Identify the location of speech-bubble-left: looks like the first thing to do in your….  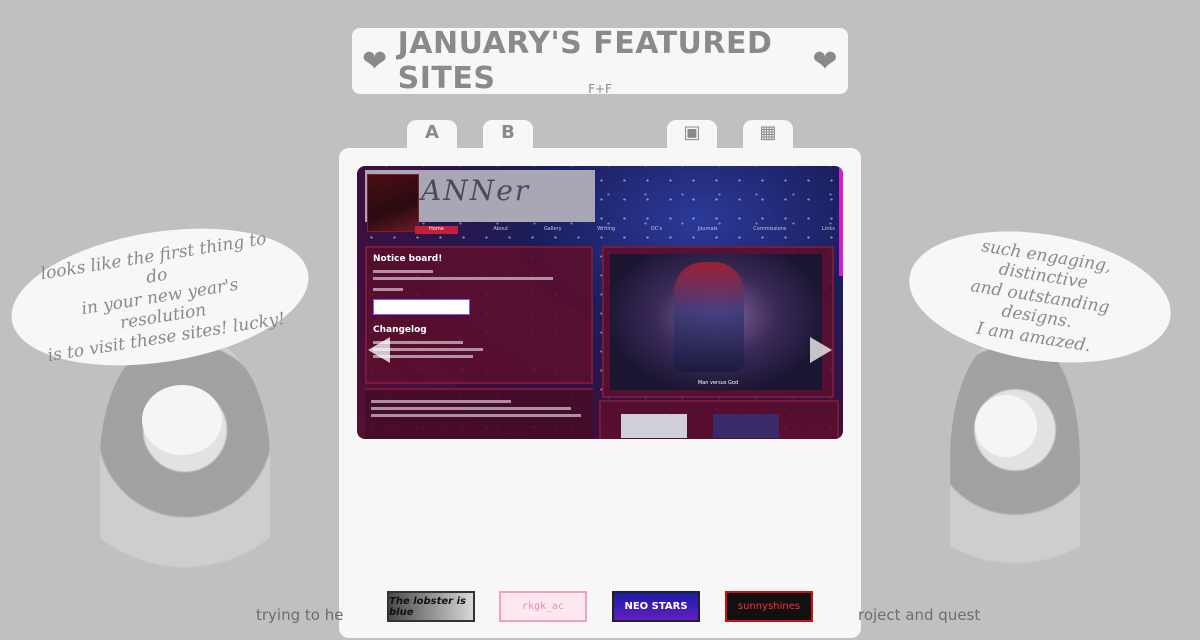
(160, 297).